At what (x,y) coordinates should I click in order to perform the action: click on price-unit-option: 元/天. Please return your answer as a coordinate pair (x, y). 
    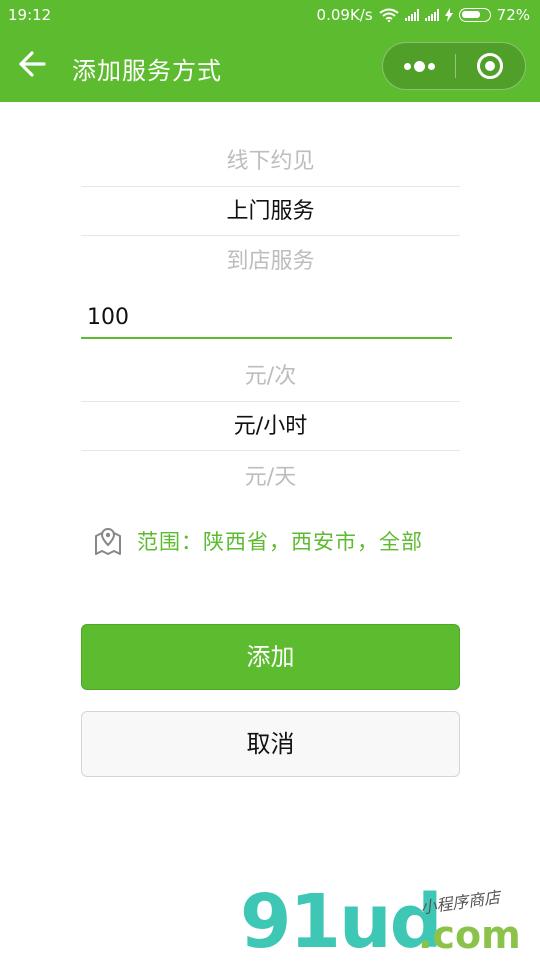
    Looking at the image, I should click on (270, 478).